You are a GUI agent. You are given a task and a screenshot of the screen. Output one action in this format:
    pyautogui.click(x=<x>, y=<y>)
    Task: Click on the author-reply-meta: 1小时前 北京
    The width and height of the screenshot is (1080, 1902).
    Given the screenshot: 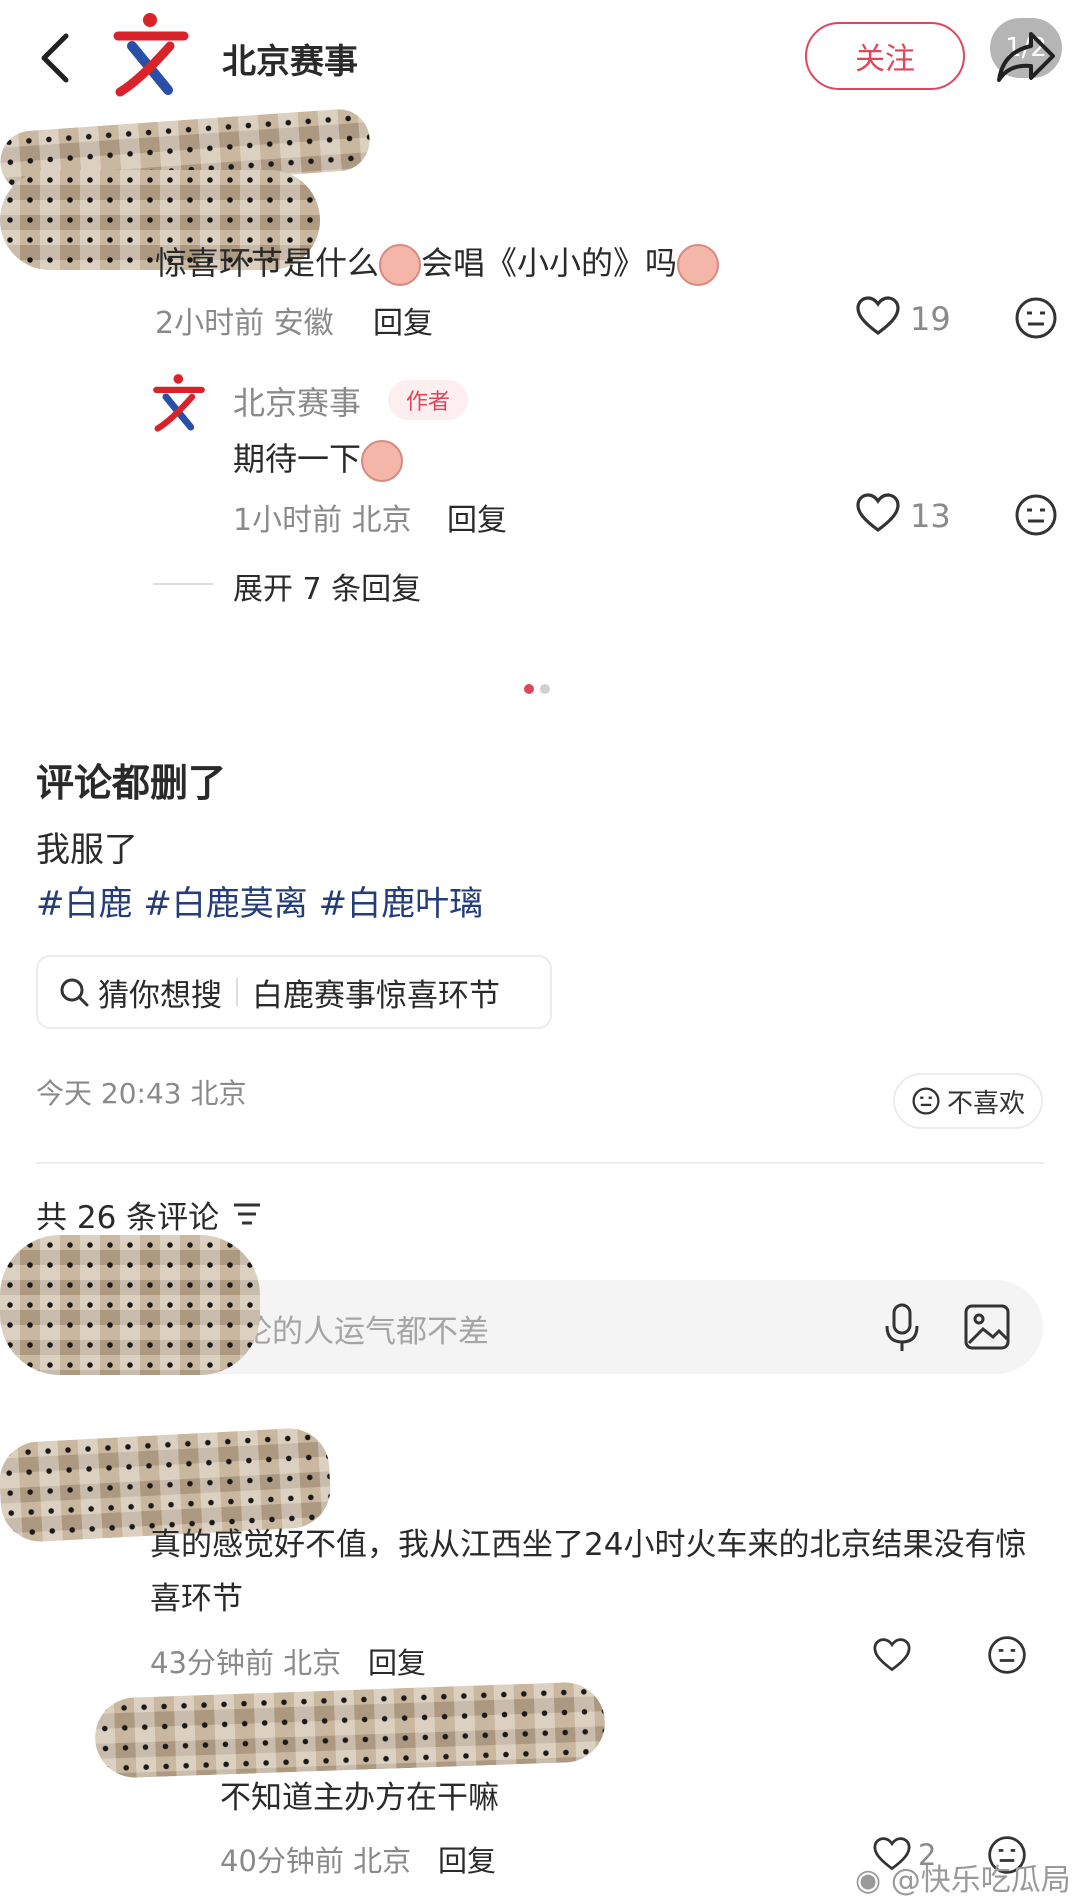 What is the action you would take?
    pyautogui.click(x=322, y=520)
    